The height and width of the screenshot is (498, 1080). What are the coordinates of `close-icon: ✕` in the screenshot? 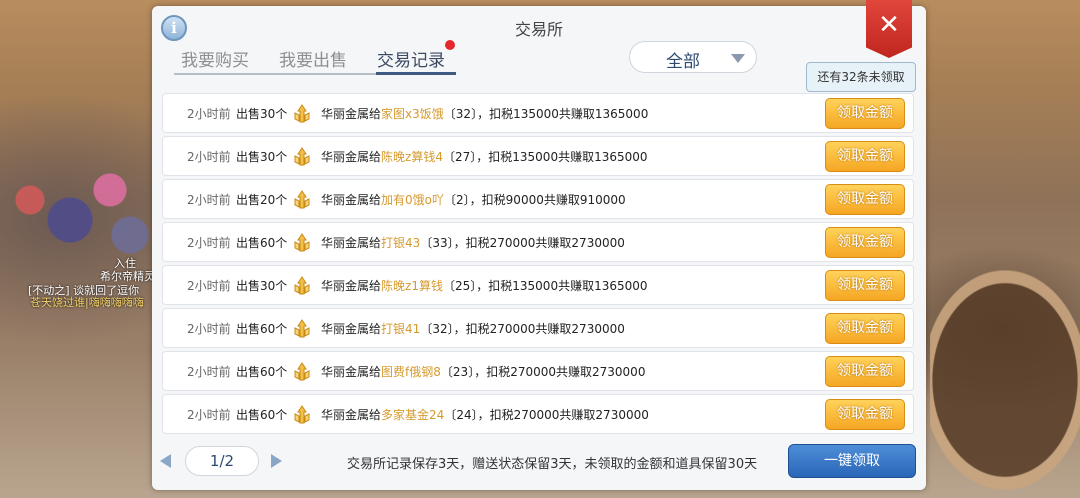 It's located at (889, 25).